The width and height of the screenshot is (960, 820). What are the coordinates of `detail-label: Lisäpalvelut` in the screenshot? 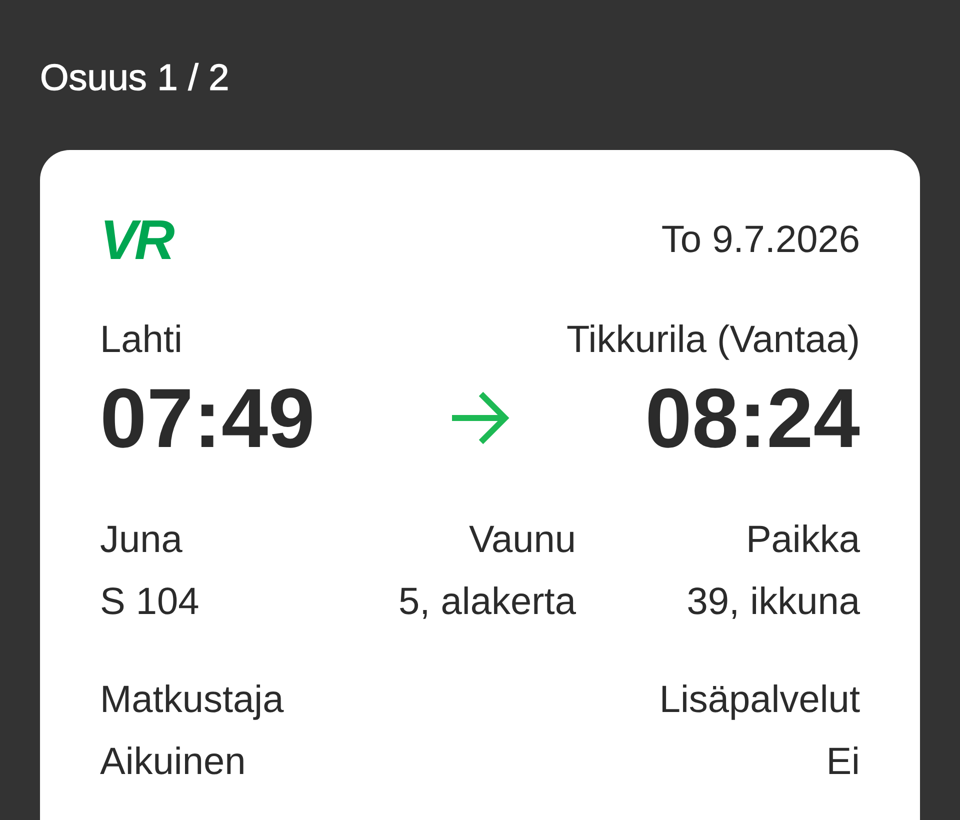 It's located at (759, 700).